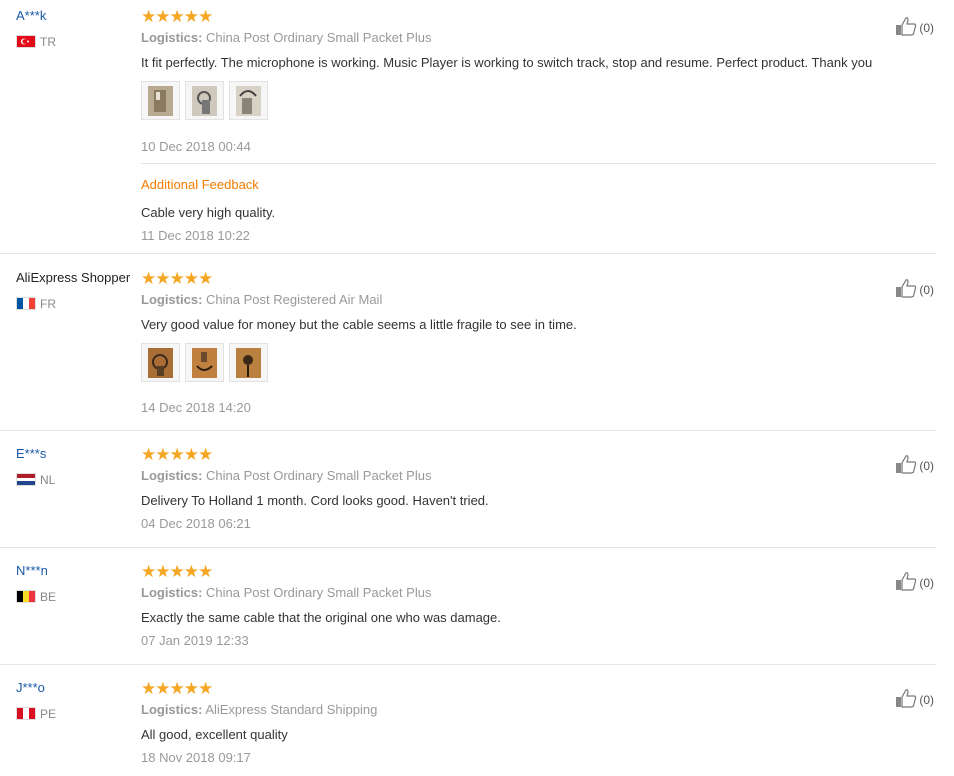 The height and width of the screenshot is (776, 954). Describe the element at coordinates (195, 235) in the screenshot. I see `additional-feedback-date: 11 Dec 2018 10:22` at that location.